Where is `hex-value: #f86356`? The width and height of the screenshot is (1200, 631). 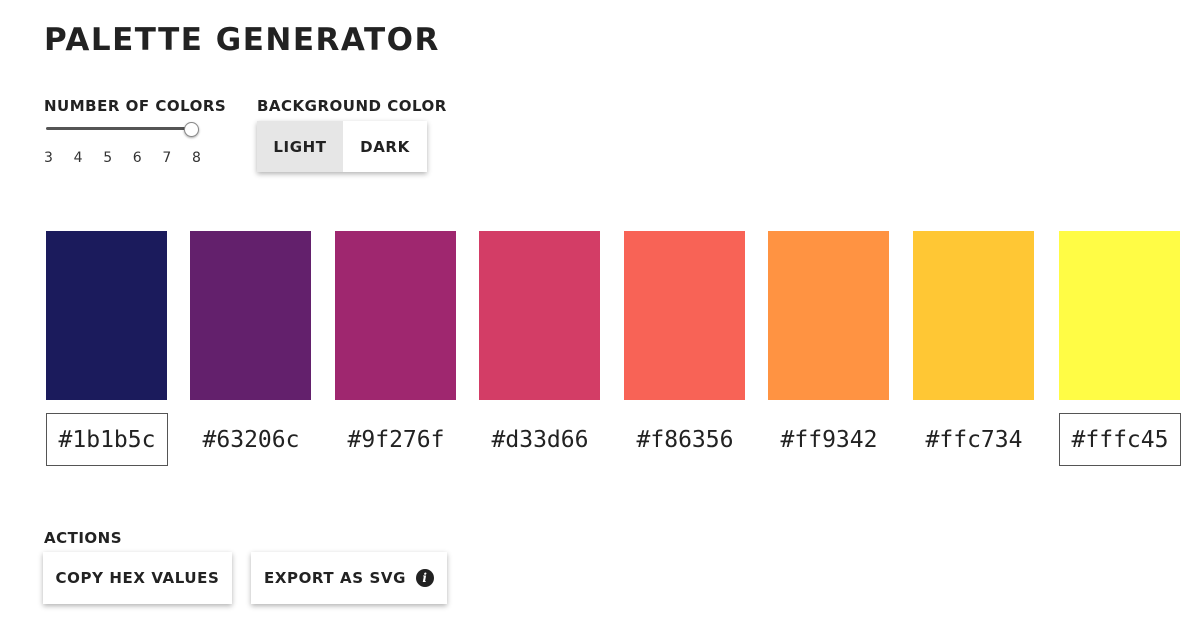
hex-value: #f86356 is located at coordinates (685, 439).